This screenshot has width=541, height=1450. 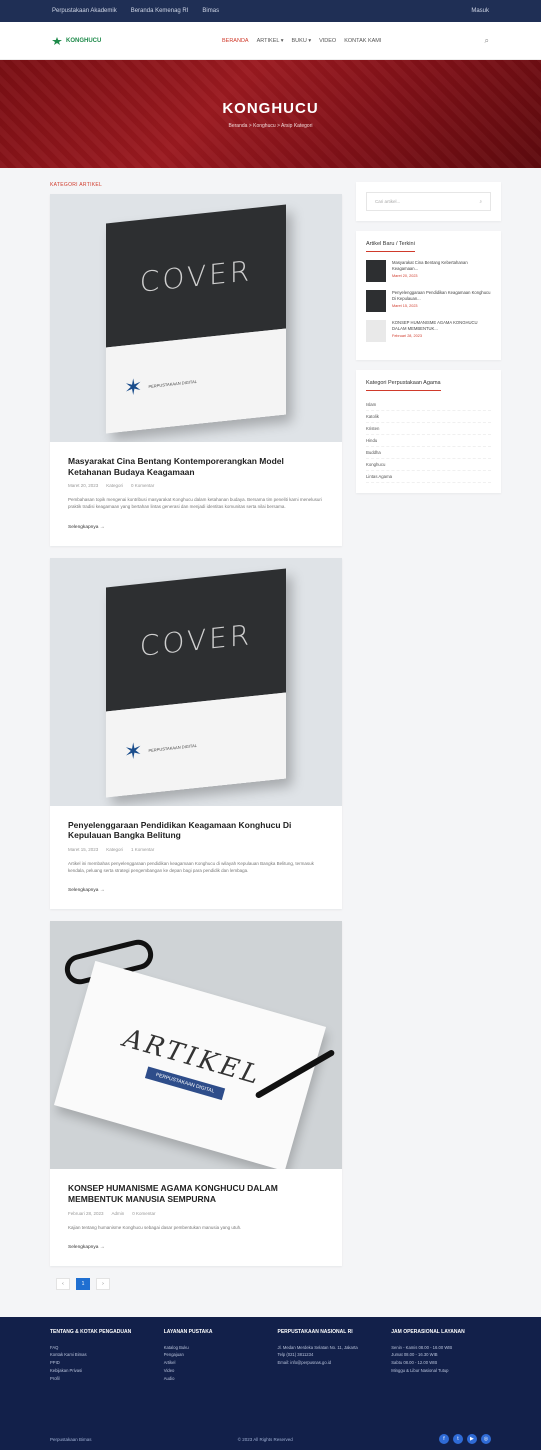 What do you see at coordinates (315, 1332) in the screenshot?
I see `footer-heading: PERPUSTAKAAN NASIONAL RI` at bounding box center [315, 1332].